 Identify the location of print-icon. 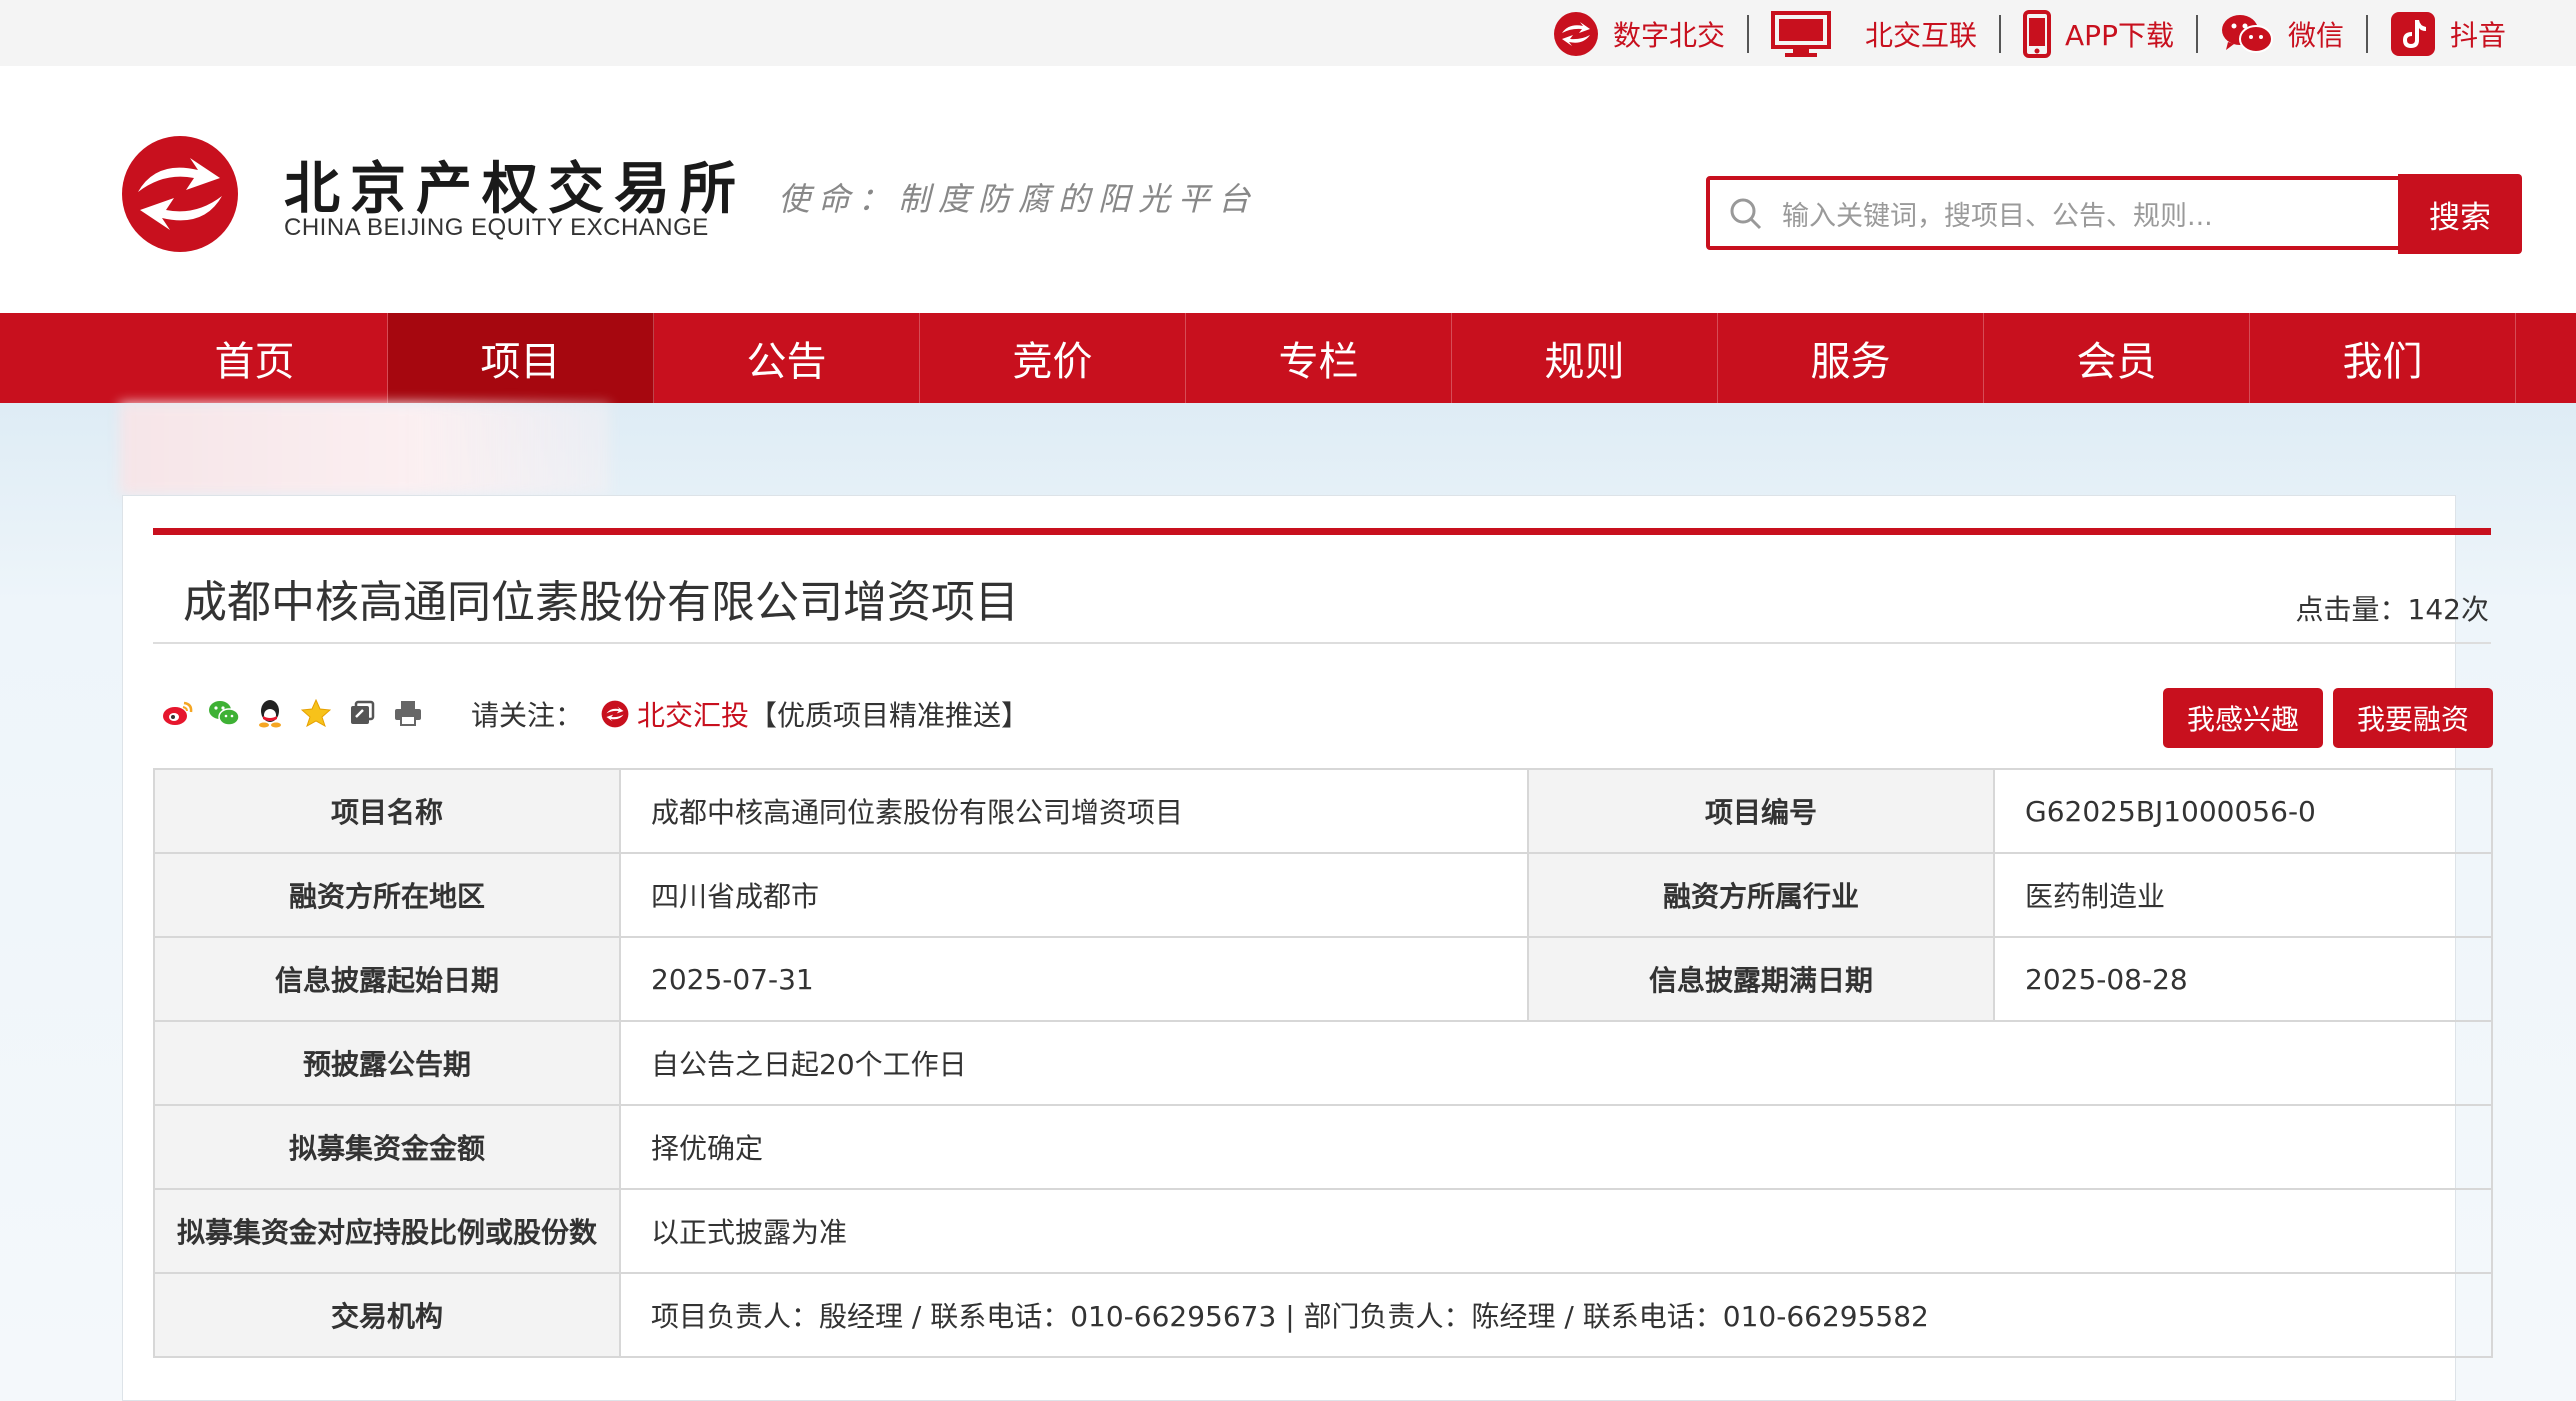
(408, 713).